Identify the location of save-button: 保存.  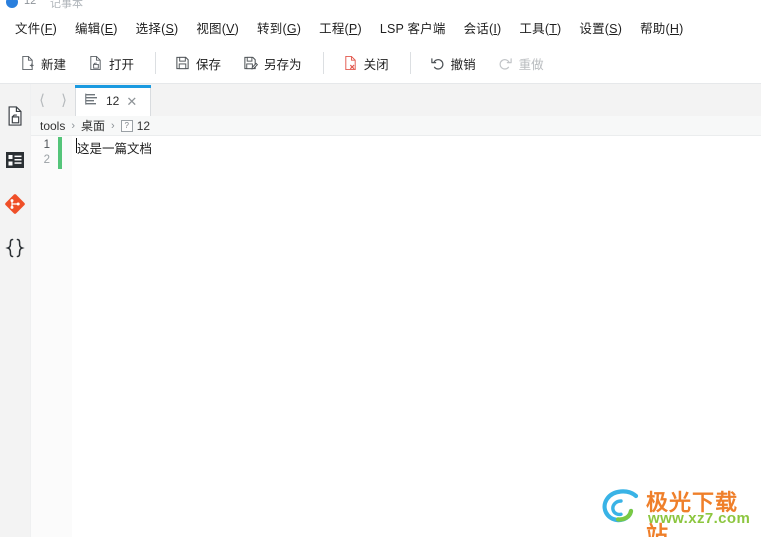
(198, 63).